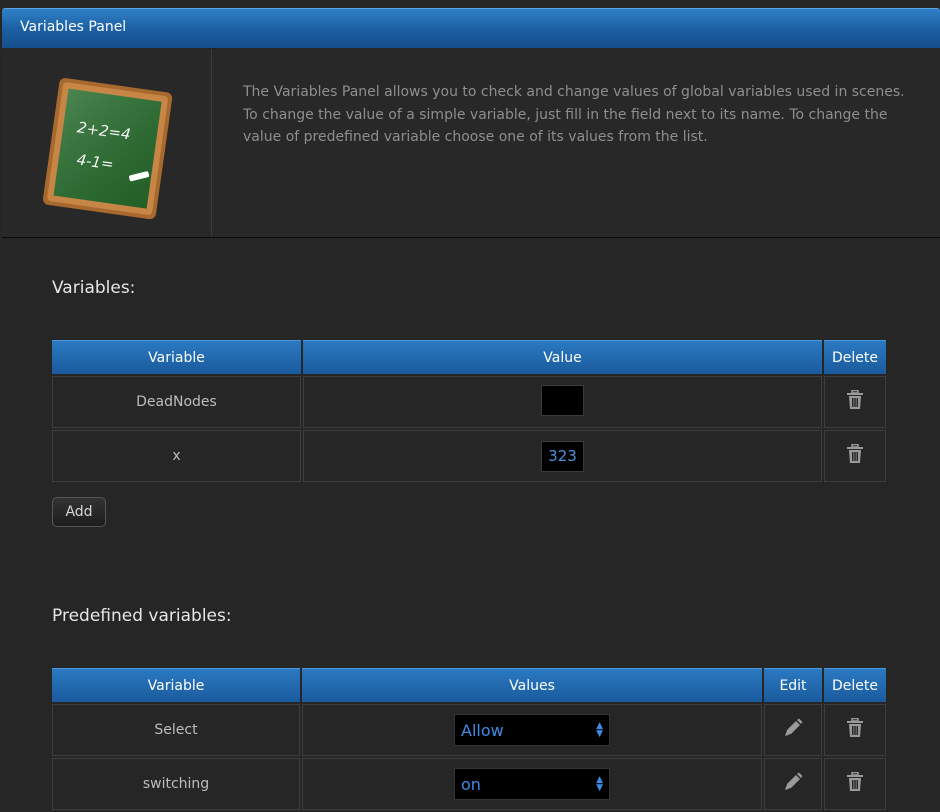 The image size is (940, 812). I want to click on variable-value-input, so click(562, 400).